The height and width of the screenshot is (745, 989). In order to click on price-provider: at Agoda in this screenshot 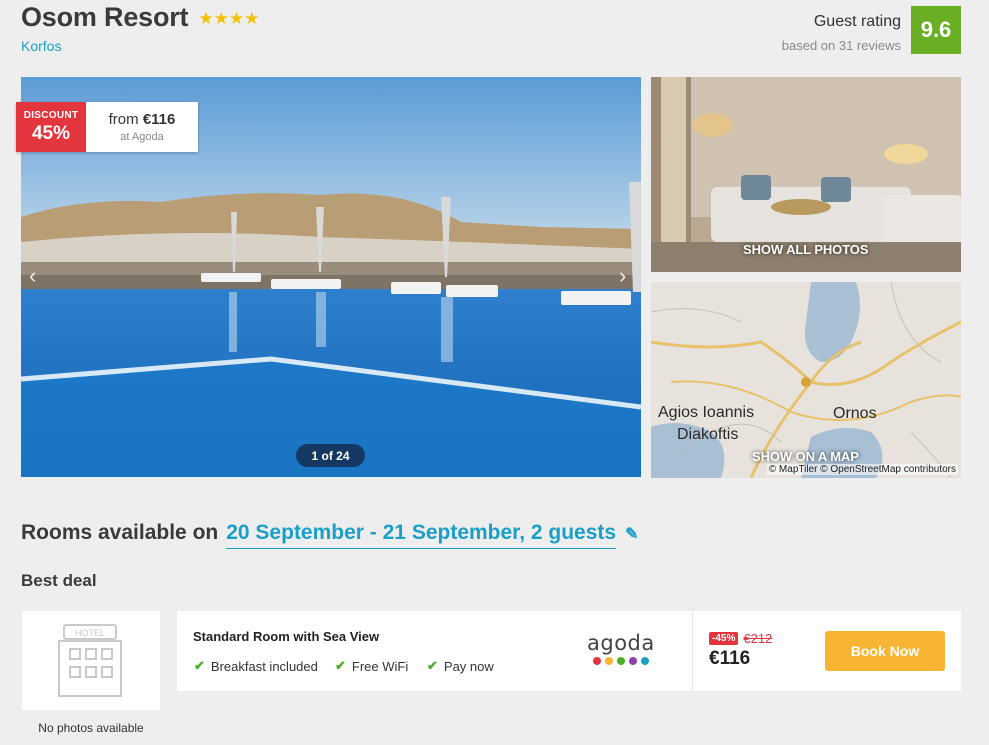, I will do `click(142, 137)`.